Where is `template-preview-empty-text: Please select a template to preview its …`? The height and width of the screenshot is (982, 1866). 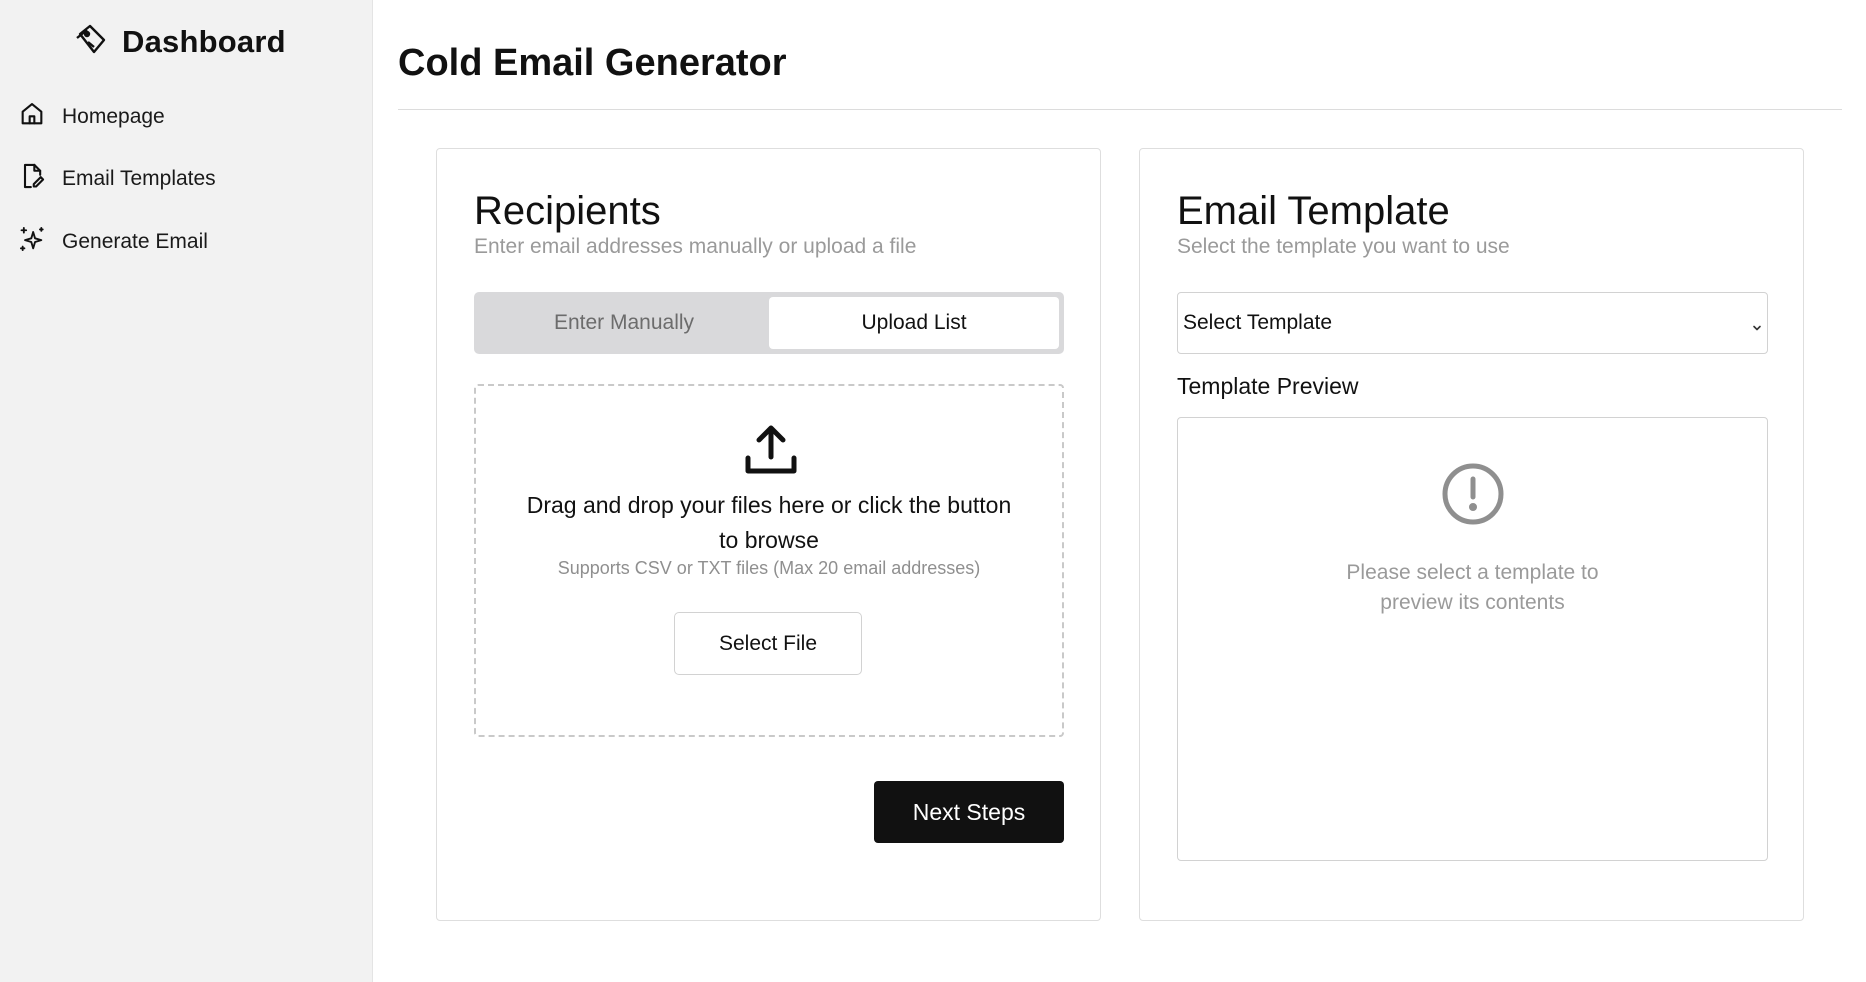 template-preview-empty-text: Please select a template to preview its … is located at coordinates (1472, 587).